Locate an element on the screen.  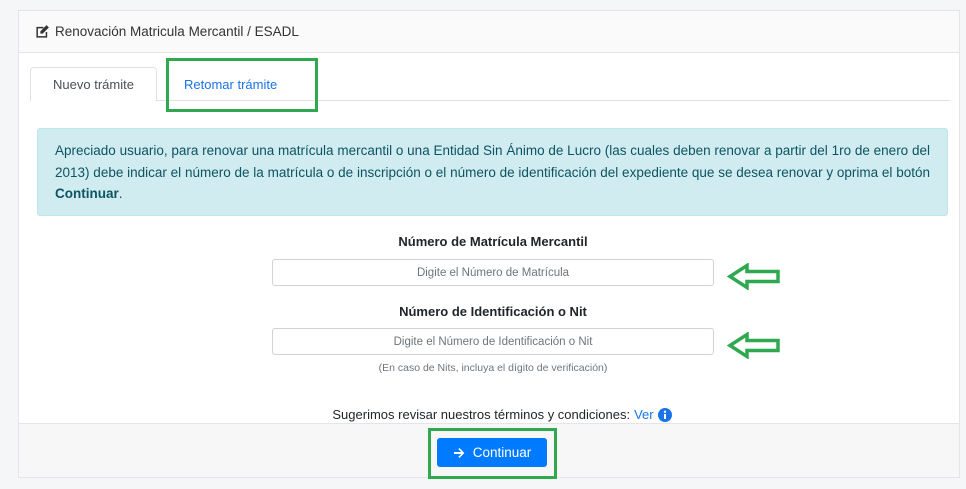
matricula-label: Número de Matrícula Mercantil is located at coordinates (493, 241).